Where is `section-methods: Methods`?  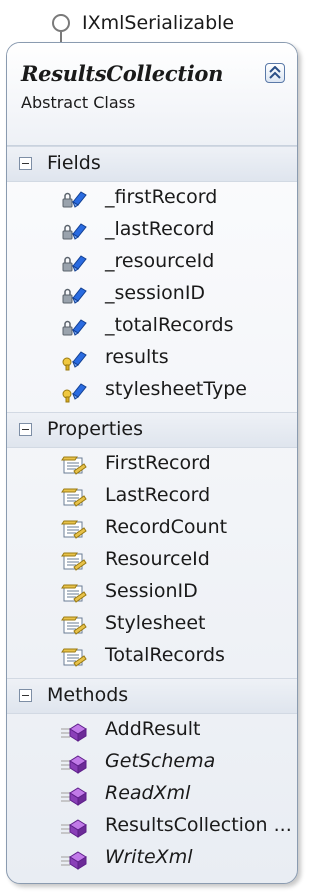
section-methods: Methods is located at coordinates (152, 696).